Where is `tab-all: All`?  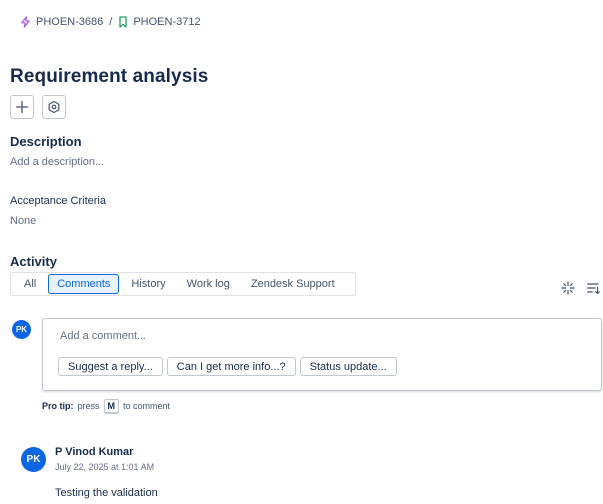 tab-all: All is located at coordinates (30, 284).